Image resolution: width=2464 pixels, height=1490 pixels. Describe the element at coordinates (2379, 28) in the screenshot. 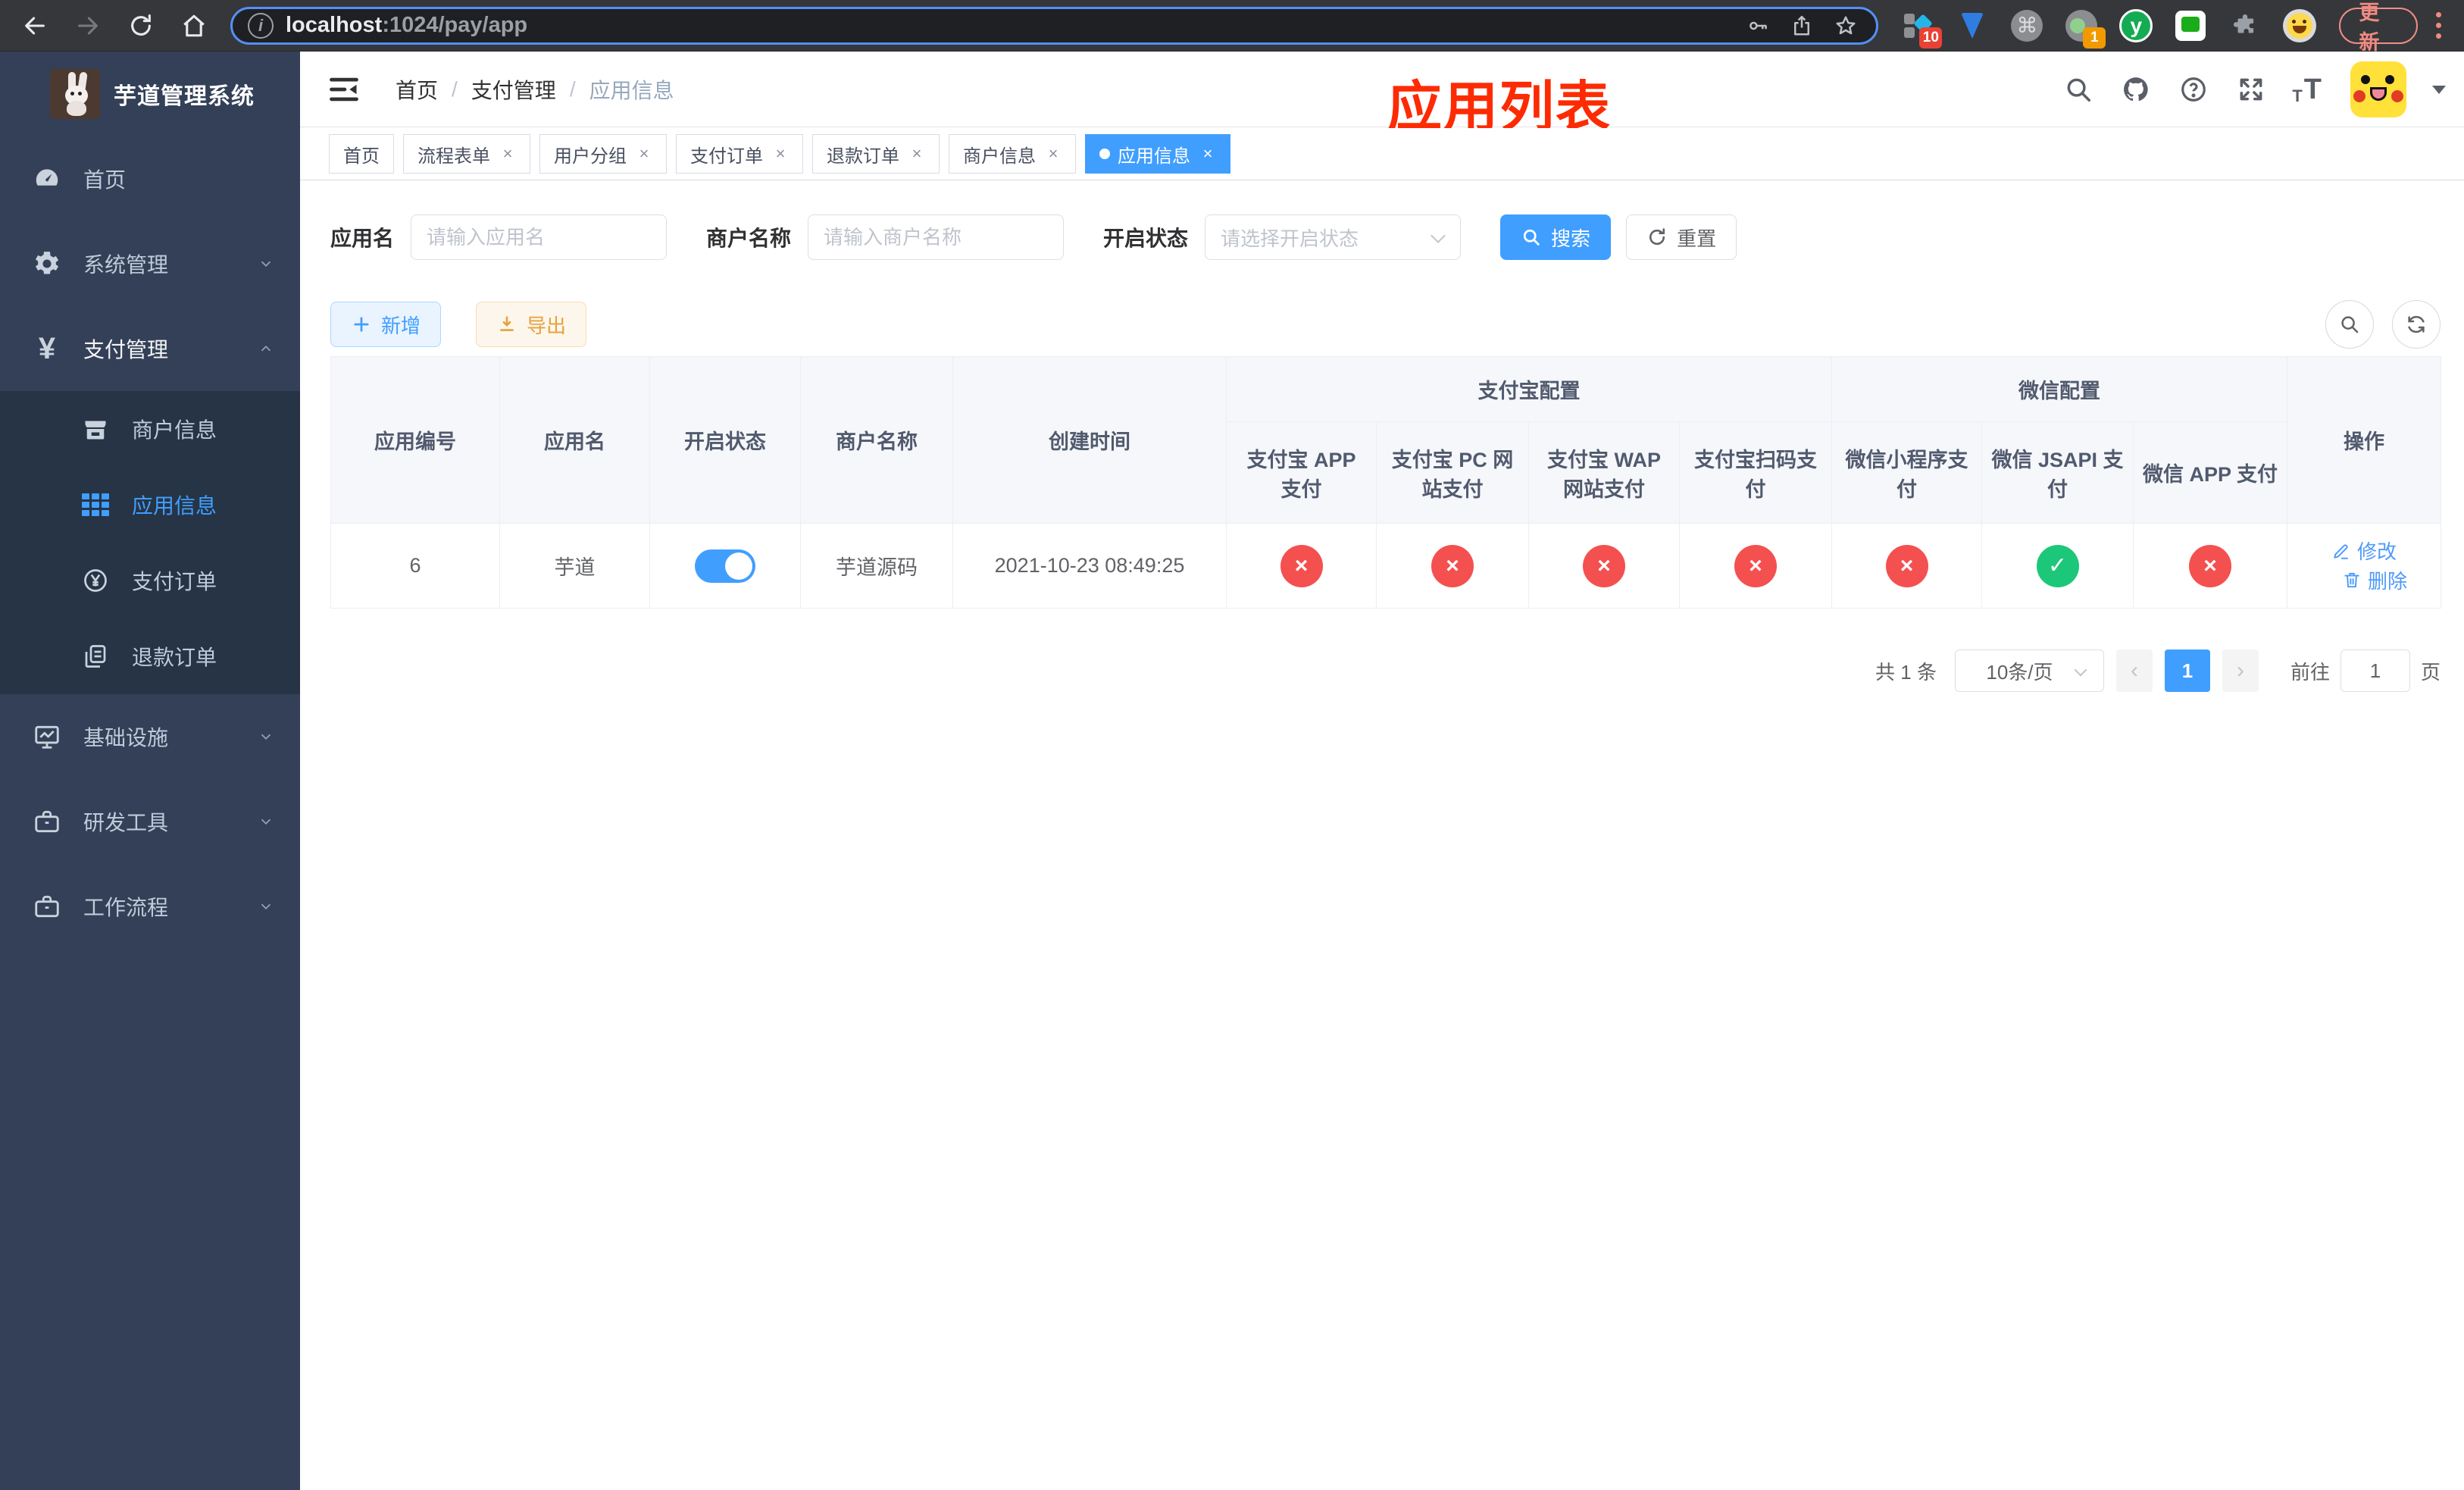

I see `browser-update-button: 更新` at that location.